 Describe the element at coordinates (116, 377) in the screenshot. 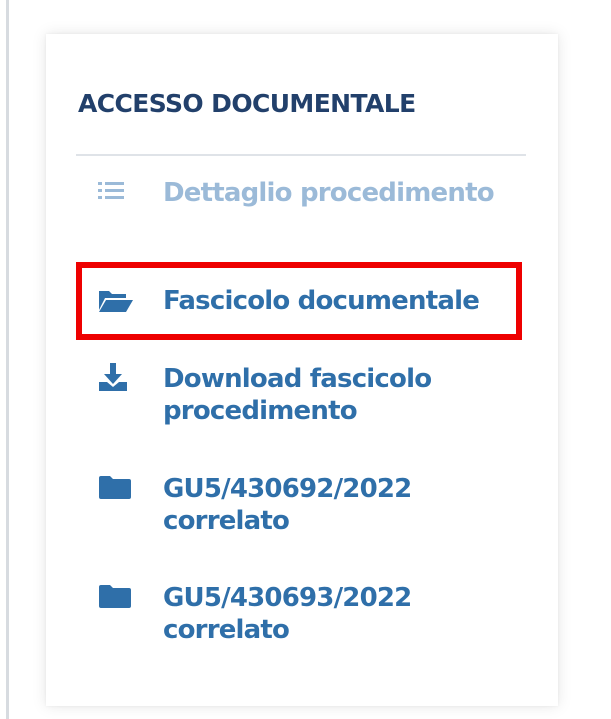

I see `download-icon` at that location.